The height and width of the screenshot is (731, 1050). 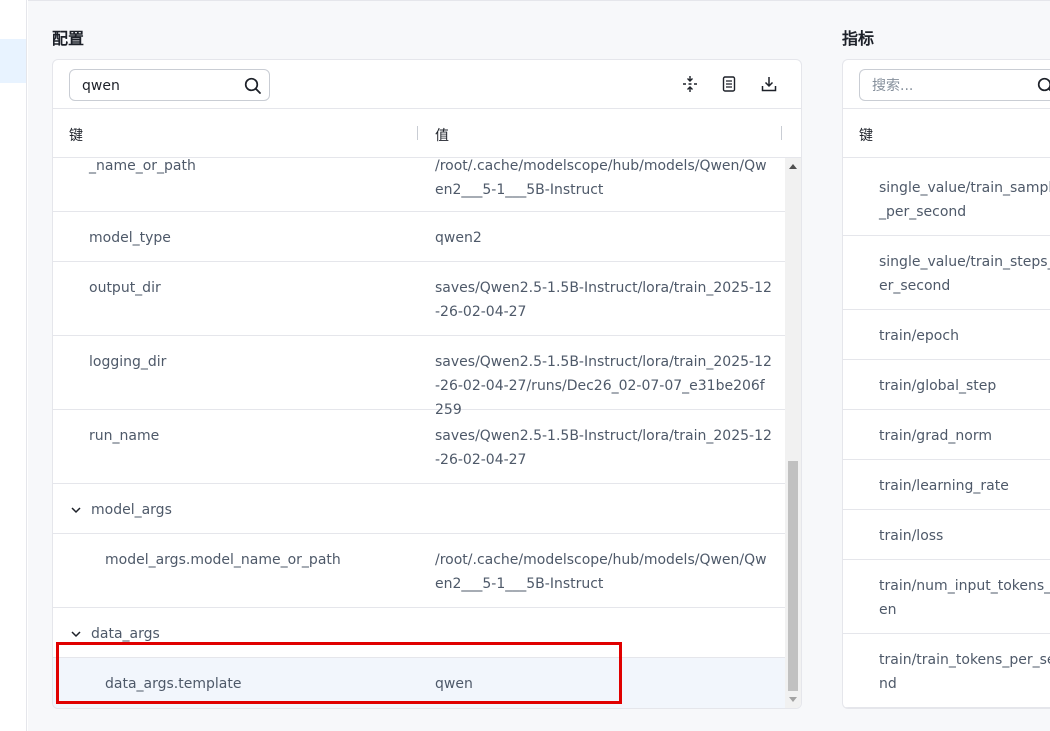 What do you see at coordinates (911, 536) in the screenshot?
I see `metric-key: train/loss` at bounding box center [911, 536].